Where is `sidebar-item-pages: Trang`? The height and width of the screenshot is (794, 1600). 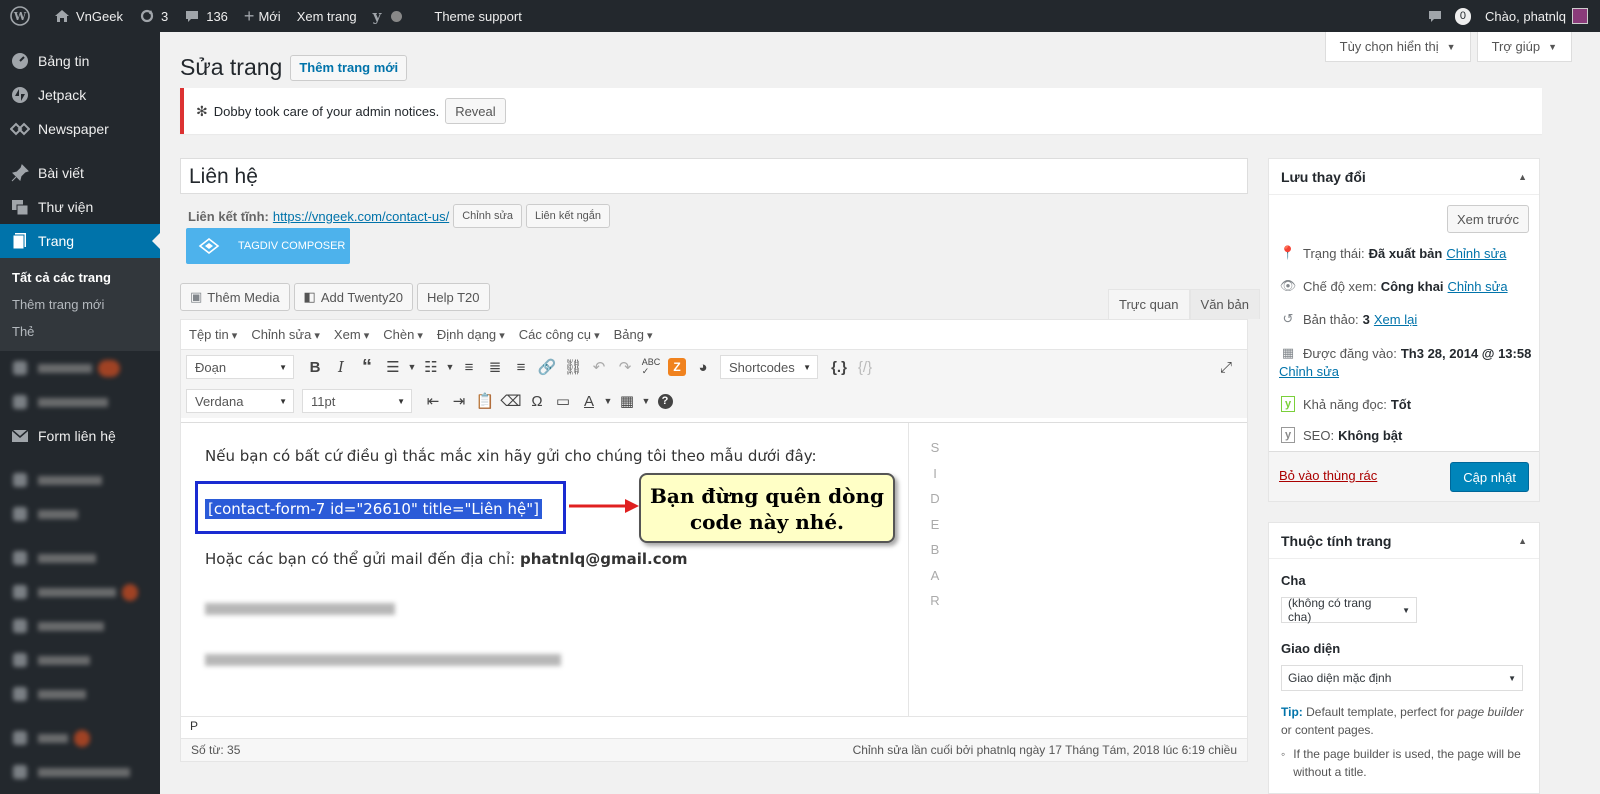 sidebar-item-pages: Trang is located at coordinates (80, 241).